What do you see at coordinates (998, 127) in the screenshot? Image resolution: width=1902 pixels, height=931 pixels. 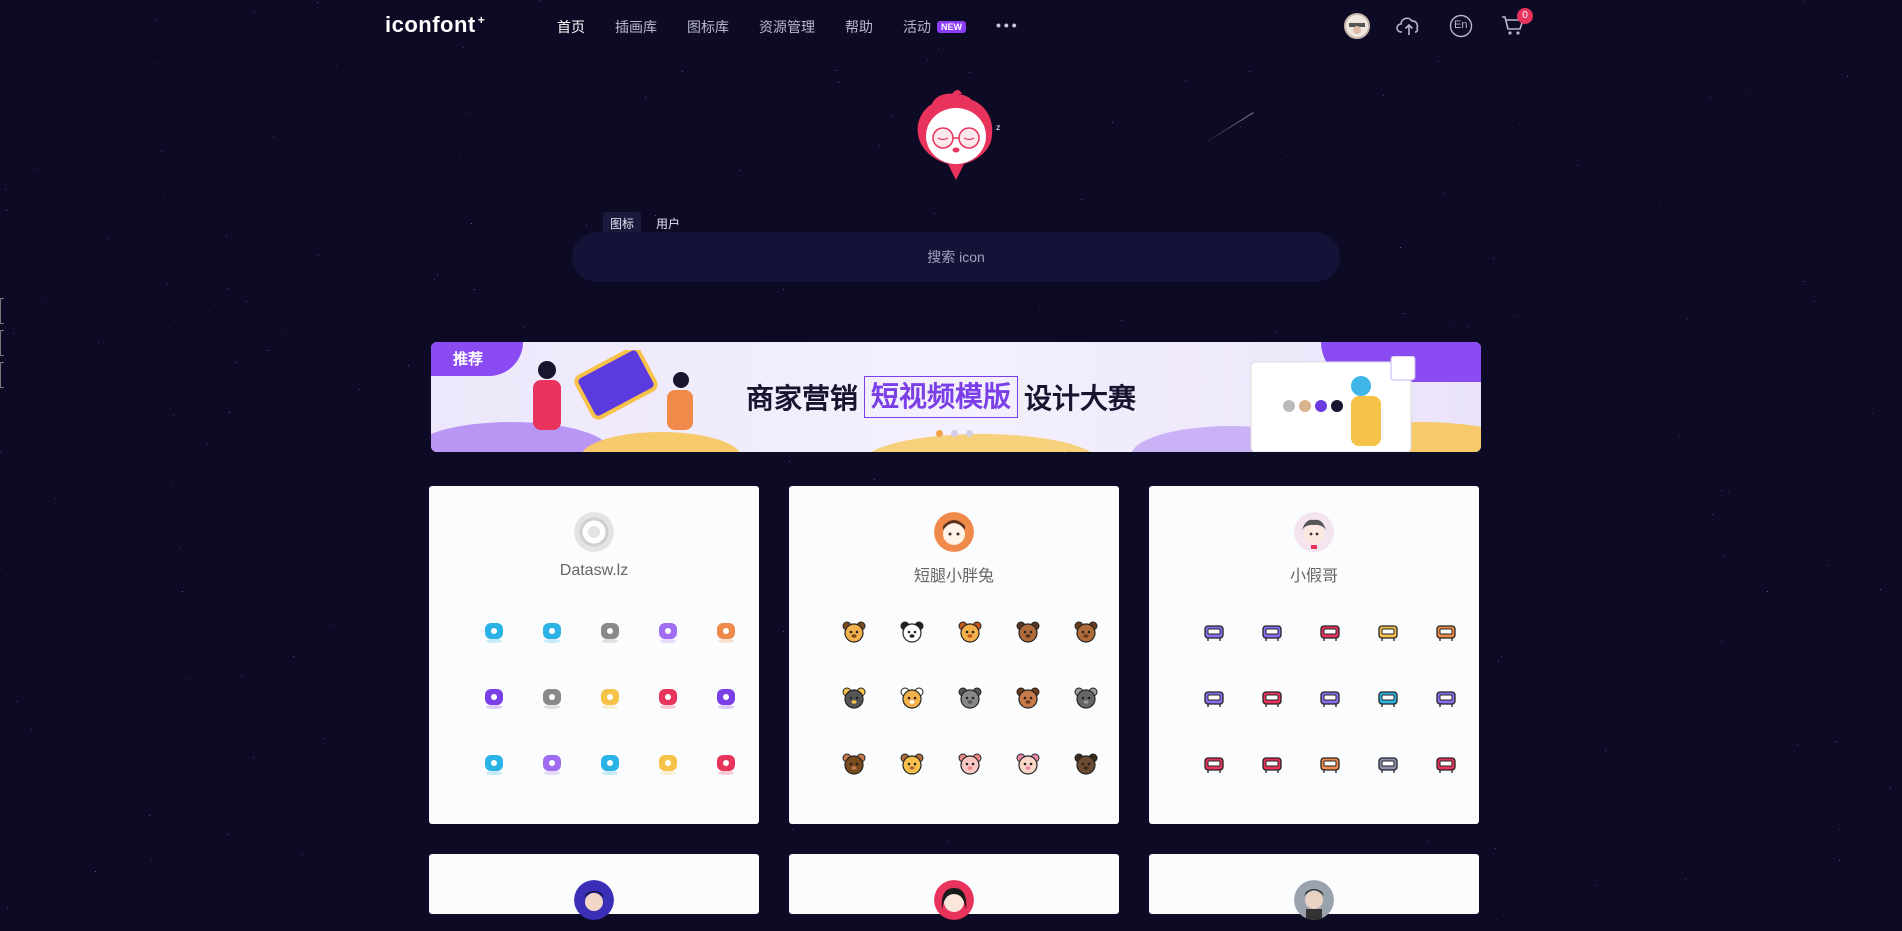 I see `svg-text: z` at bounding box center [998, 127].